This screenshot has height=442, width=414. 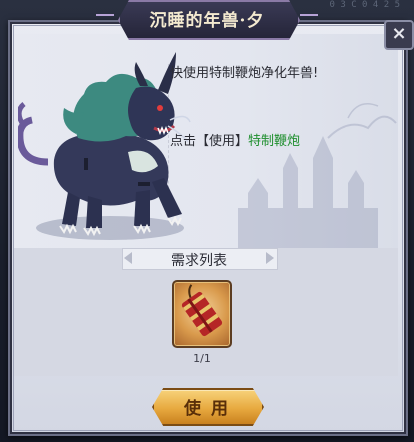 I want to click on close-button: ×, so click(x=399, y=35).